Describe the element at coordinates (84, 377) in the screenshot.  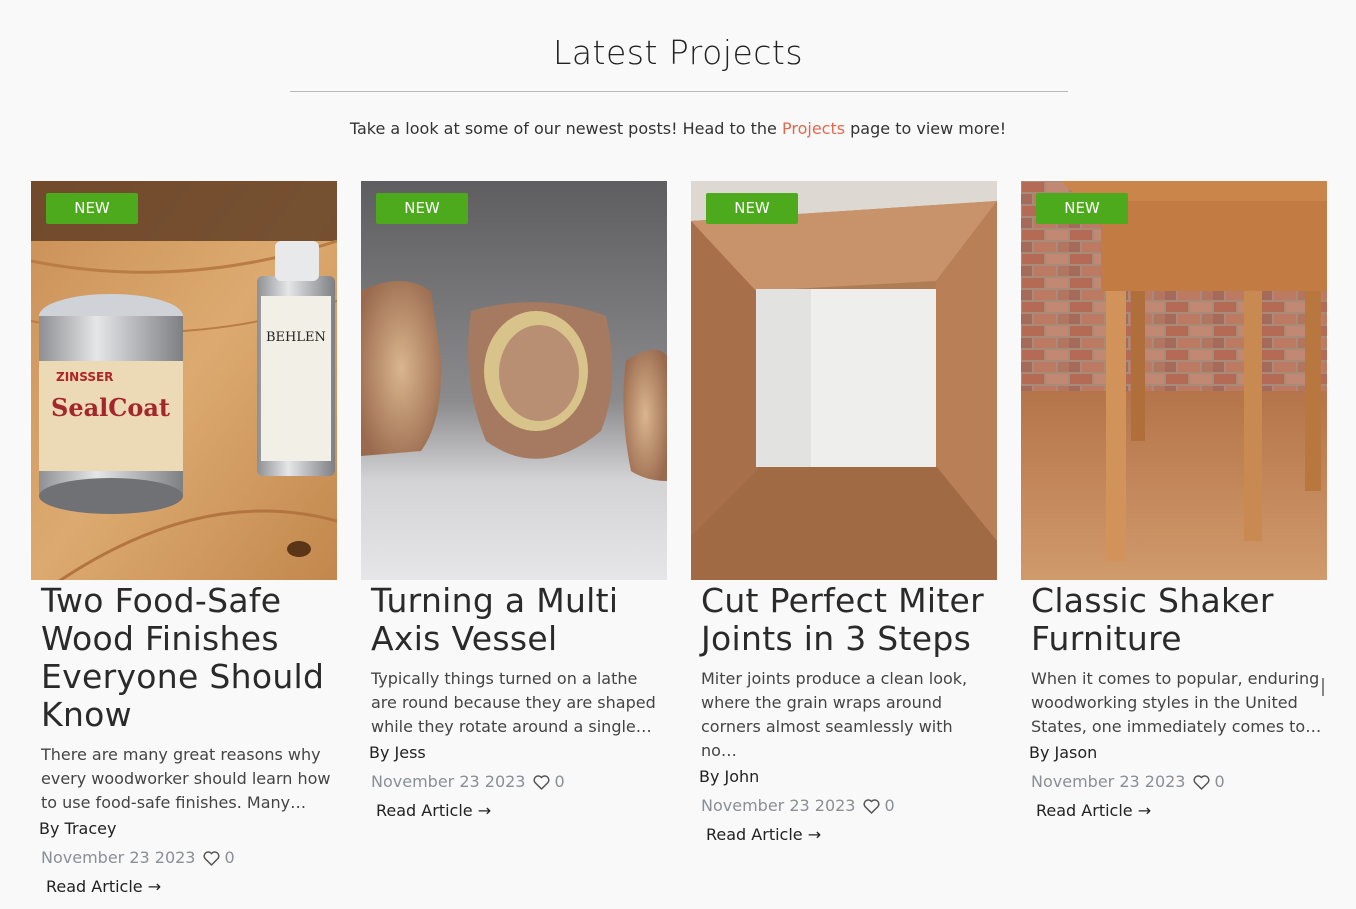
I see `can-label-zinsser: ZINSSER` at that location.